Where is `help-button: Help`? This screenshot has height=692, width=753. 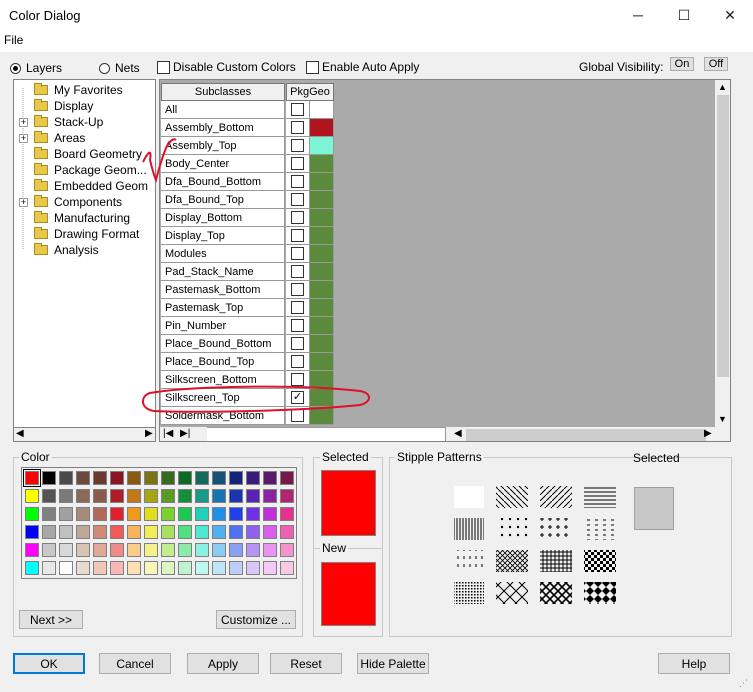
help-button: Help is located at coordinates (694, 663).